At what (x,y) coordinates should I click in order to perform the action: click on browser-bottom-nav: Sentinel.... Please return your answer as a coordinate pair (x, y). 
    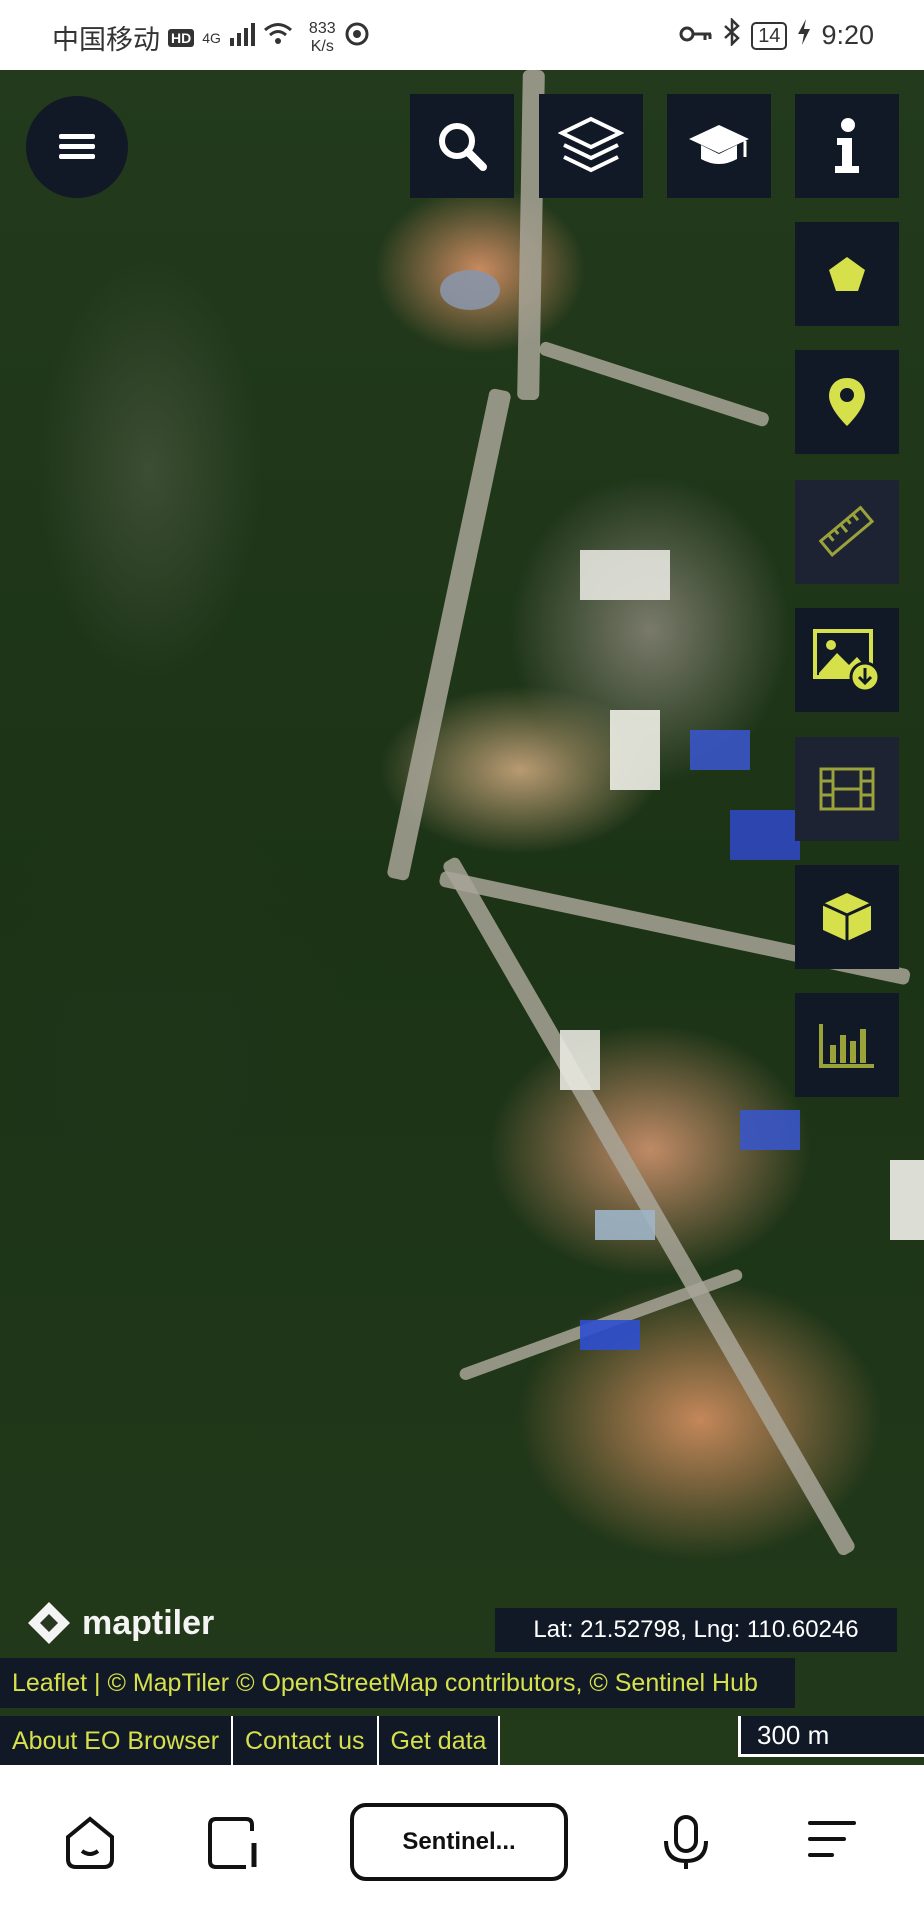
    Looking at the image, I should click on (462, 1842).